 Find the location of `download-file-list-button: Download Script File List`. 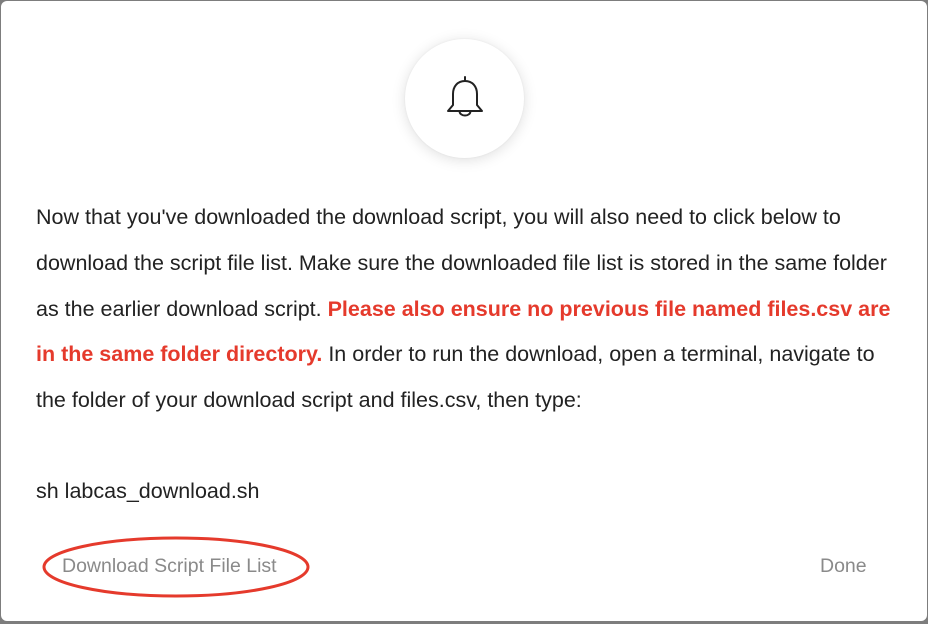

download-file-list-button: Download Script File List is located at coordinates (169, 566).